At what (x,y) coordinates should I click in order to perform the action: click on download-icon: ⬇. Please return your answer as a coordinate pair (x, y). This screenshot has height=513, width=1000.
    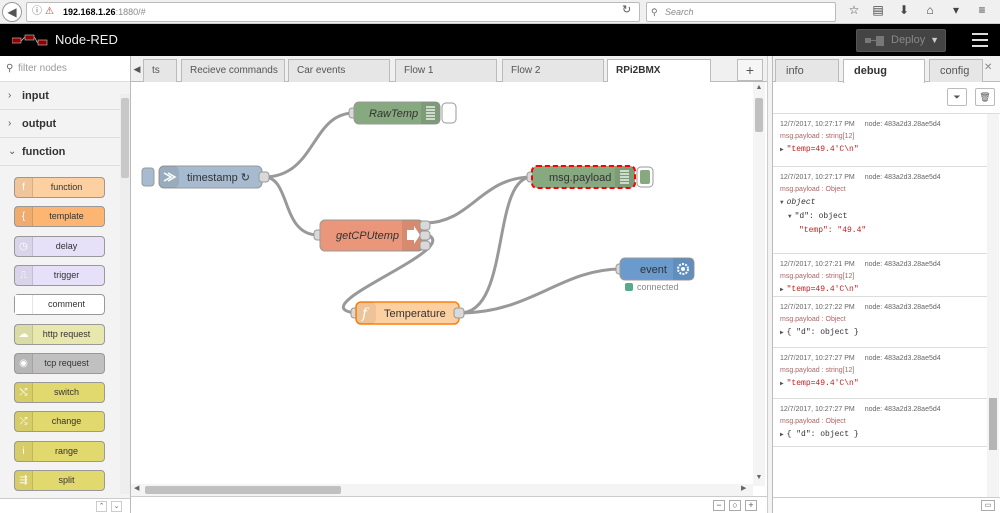
    Looking at the image, I should click on (904, 12).